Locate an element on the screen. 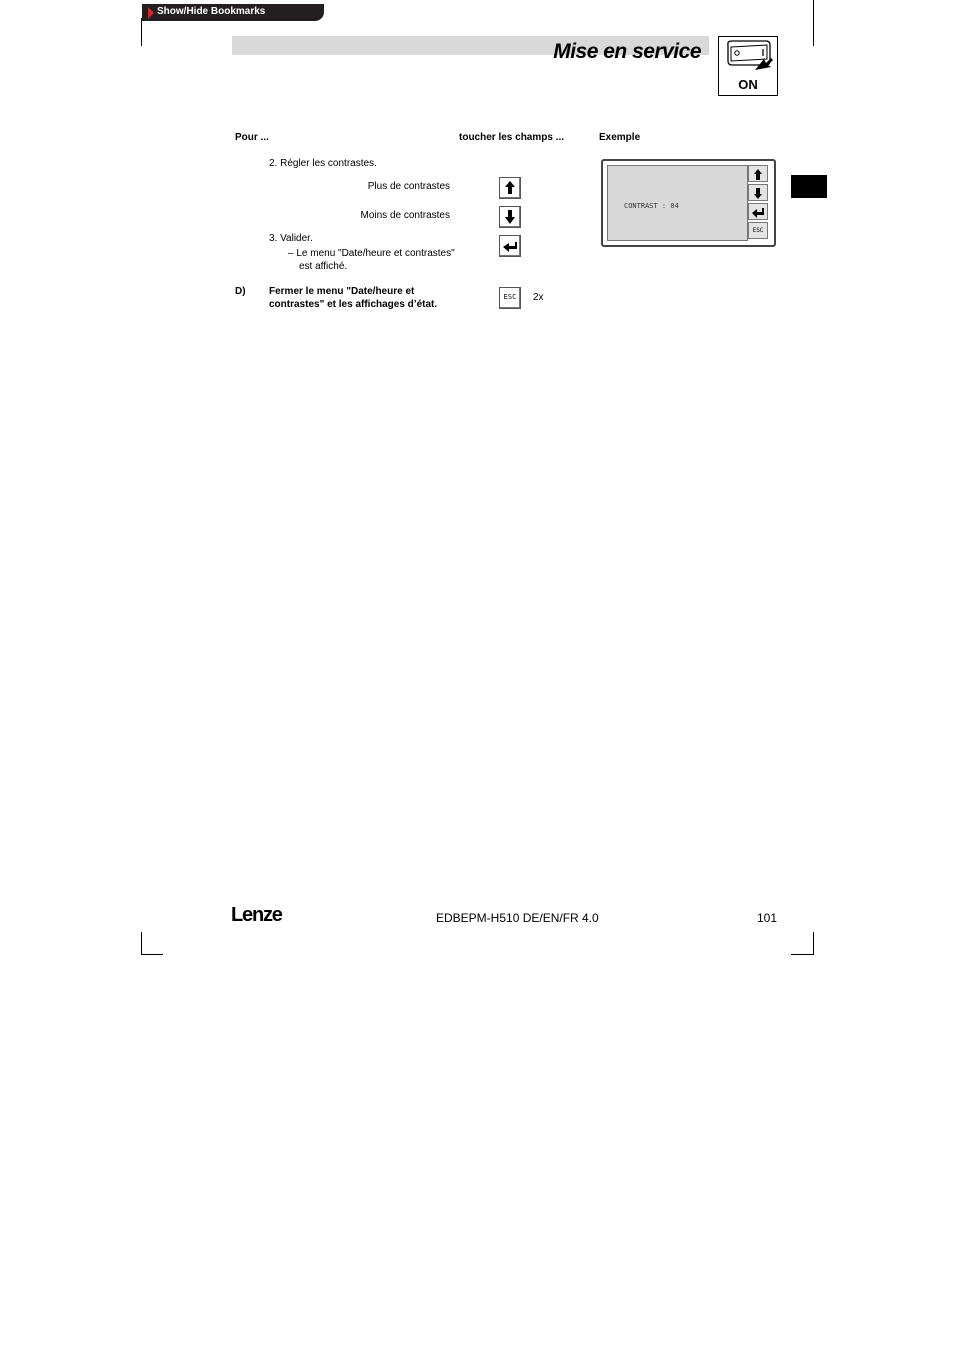 This screenshot has height=1351, width=954. power-switch-icon is located at coordinates (750, 55).